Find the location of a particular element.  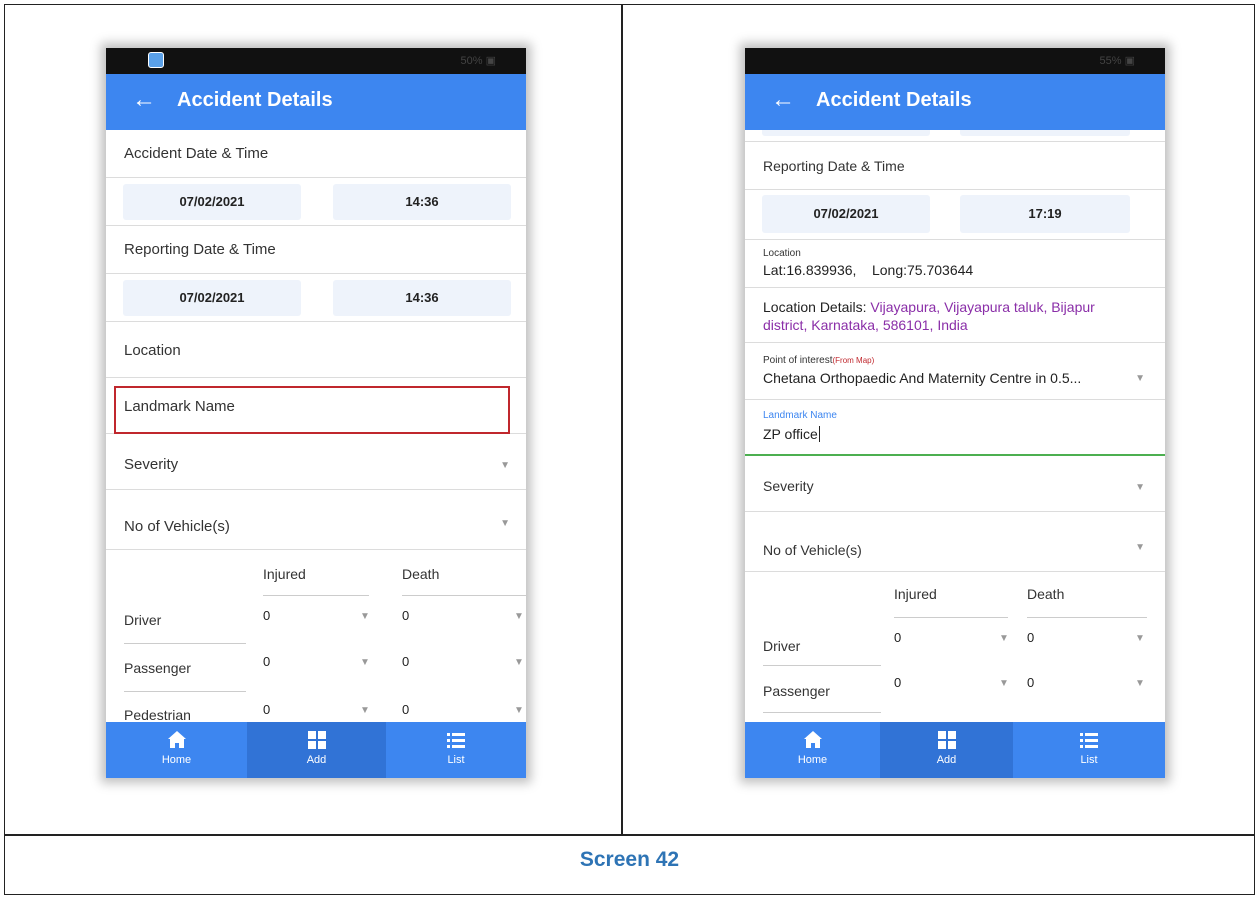

injured-header-underline is located at coordinates (316, 595).